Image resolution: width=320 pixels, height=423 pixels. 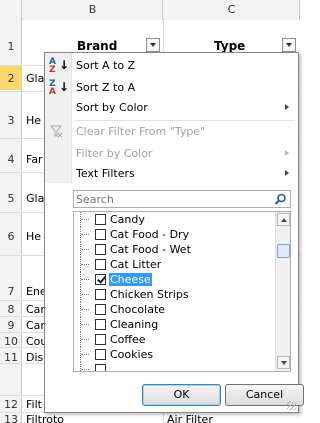 I want to click on scrollbar-thumb, so click(x=283, y=251).